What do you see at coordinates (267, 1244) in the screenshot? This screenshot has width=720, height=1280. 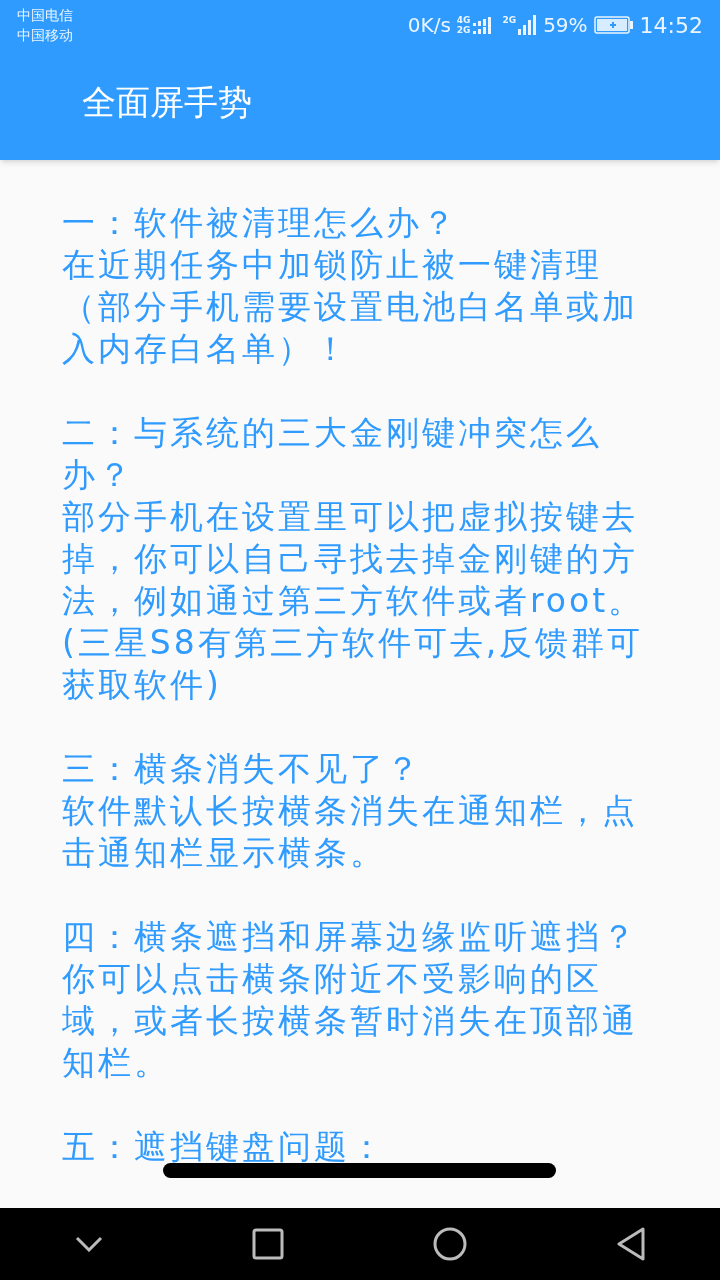 I see `recents-button` at bounding box center [267, 1244].